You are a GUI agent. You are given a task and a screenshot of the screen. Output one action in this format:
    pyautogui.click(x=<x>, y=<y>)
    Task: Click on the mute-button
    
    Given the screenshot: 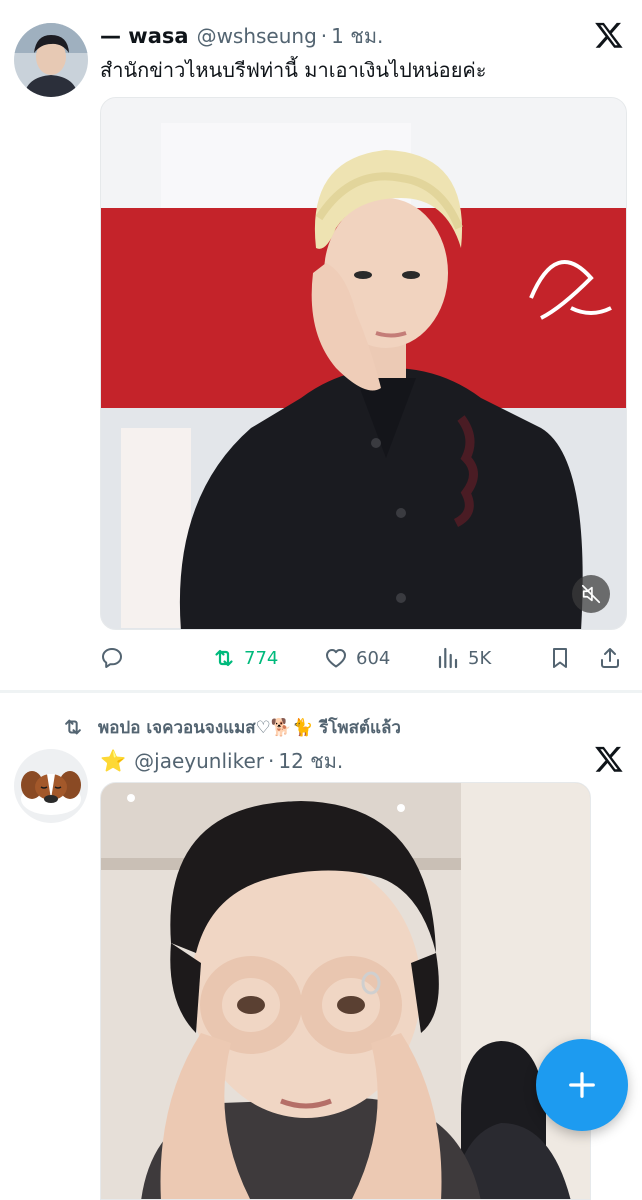 What is the action you would take?
    pyautogui.click(x=591, y=594)
    